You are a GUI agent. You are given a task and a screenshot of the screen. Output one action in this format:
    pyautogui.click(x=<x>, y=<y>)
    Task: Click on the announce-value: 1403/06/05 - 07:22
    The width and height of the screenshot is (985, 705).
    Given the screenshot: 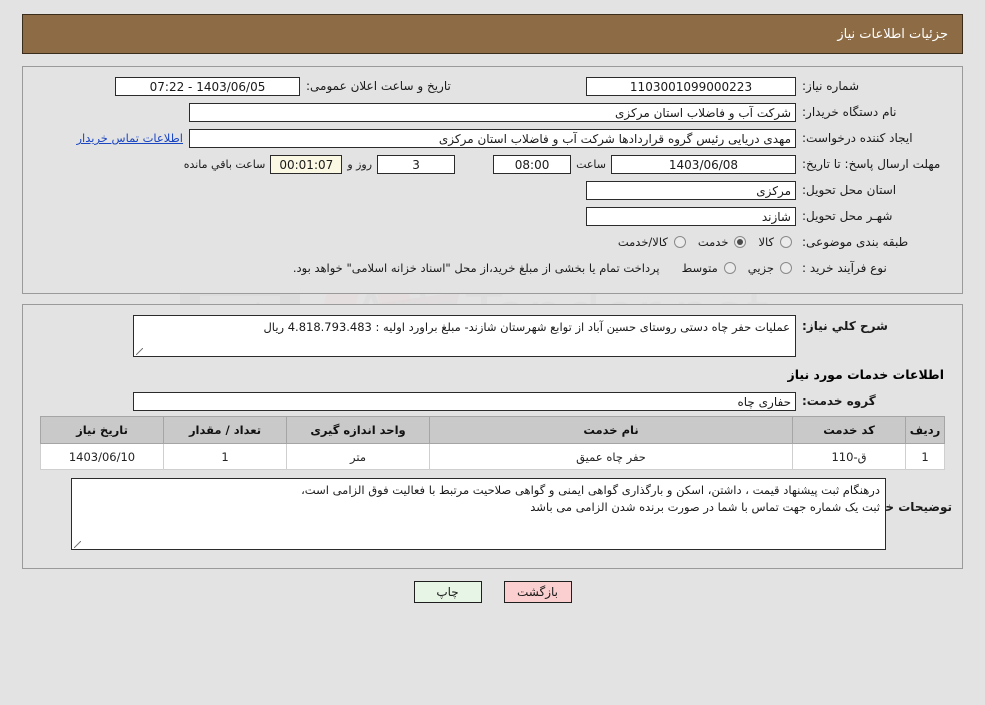 What is the action you would take?
    pyautogui.click(x=207, y=86)
    